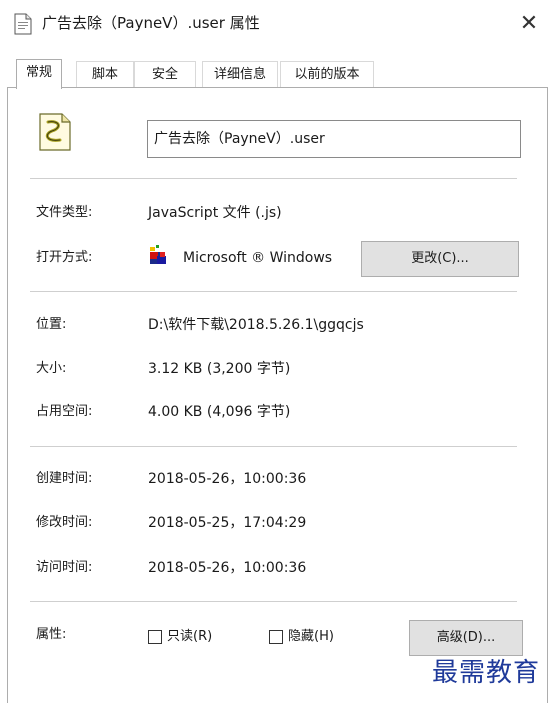 Image resolution: width=557 pixels, height=703 pixels. Describe the element at coordinates (51, 324) in the screenshot. I see `location-label: 位置:` at that location.